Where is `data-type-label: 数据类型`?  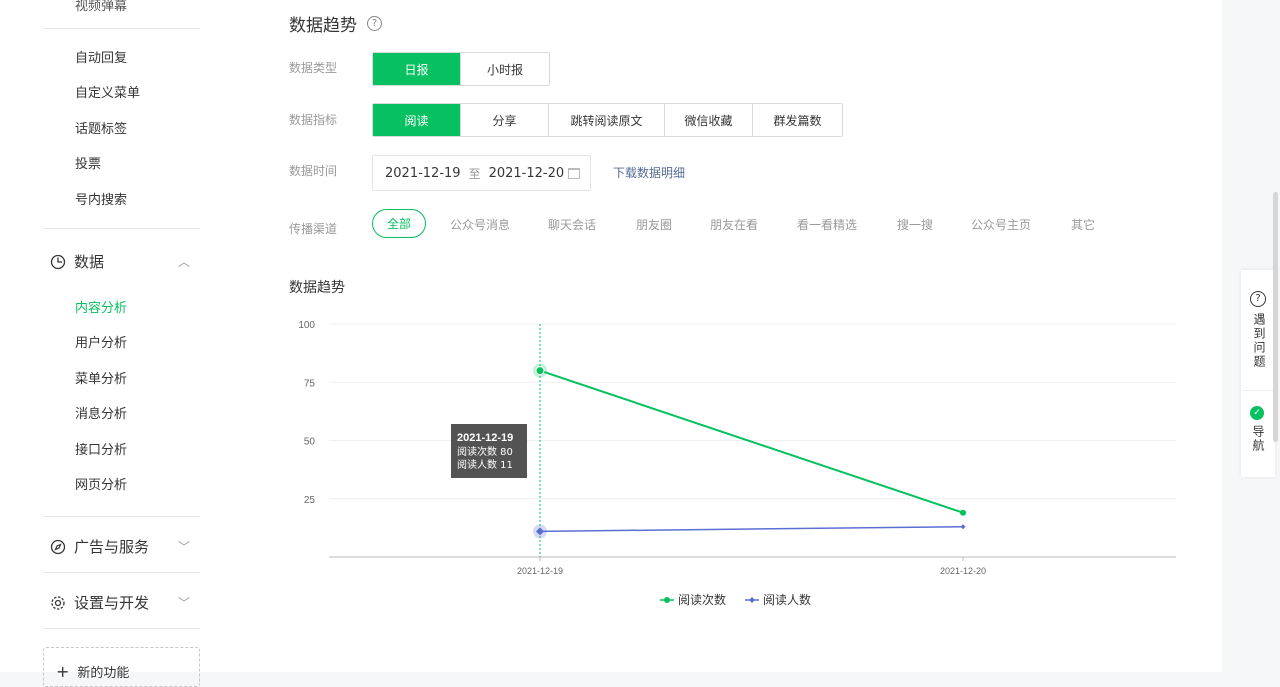 data-type-label: 数据类型 is located at coordinates (313, 68).